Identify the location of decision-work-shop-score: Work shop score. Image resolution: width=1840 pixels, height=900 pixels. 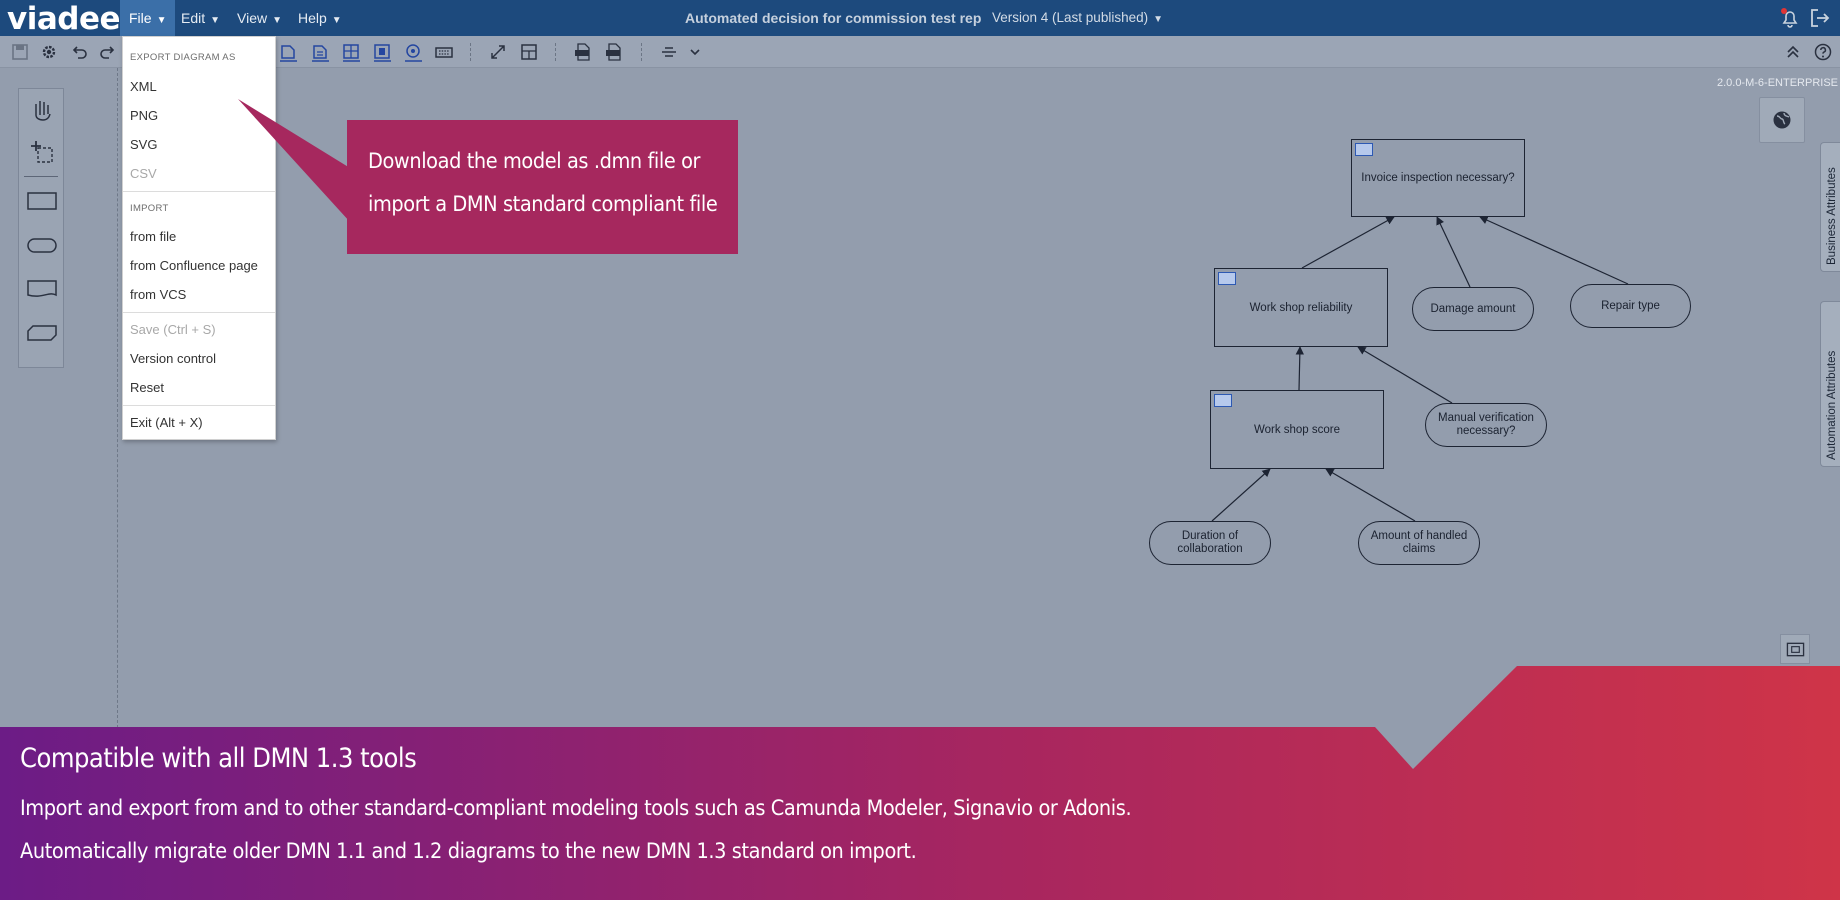
(1297, 429).